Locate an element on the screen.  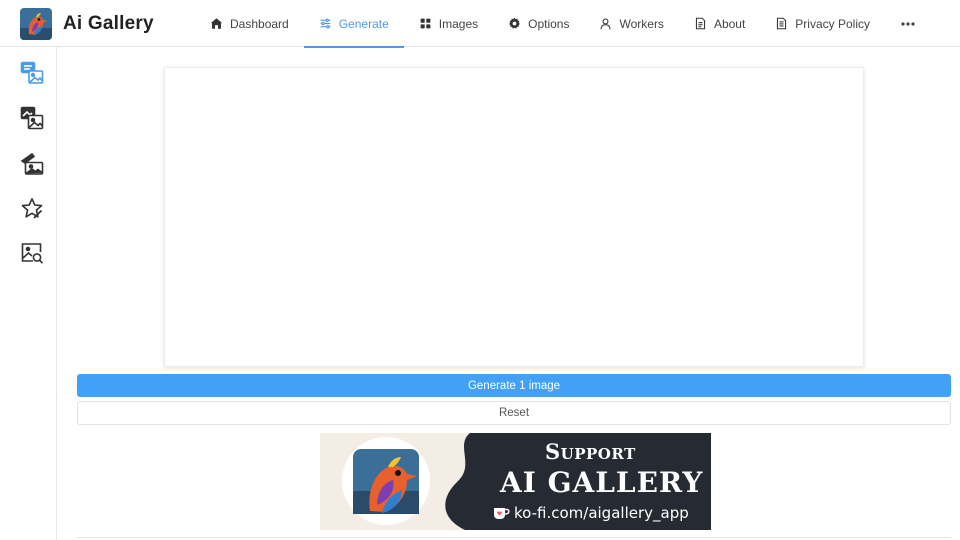
nav-workers: Workers is located at coordinates (631, 23).